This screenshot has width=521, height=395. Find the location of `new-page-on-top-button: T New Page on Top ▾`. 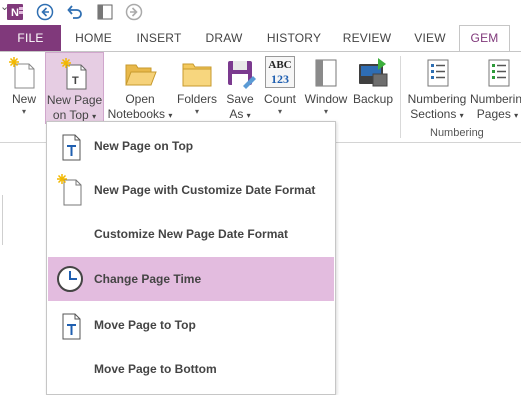

new-page-on-top-button: T New Page on Top ▾ is located at coordinates (74, 88).